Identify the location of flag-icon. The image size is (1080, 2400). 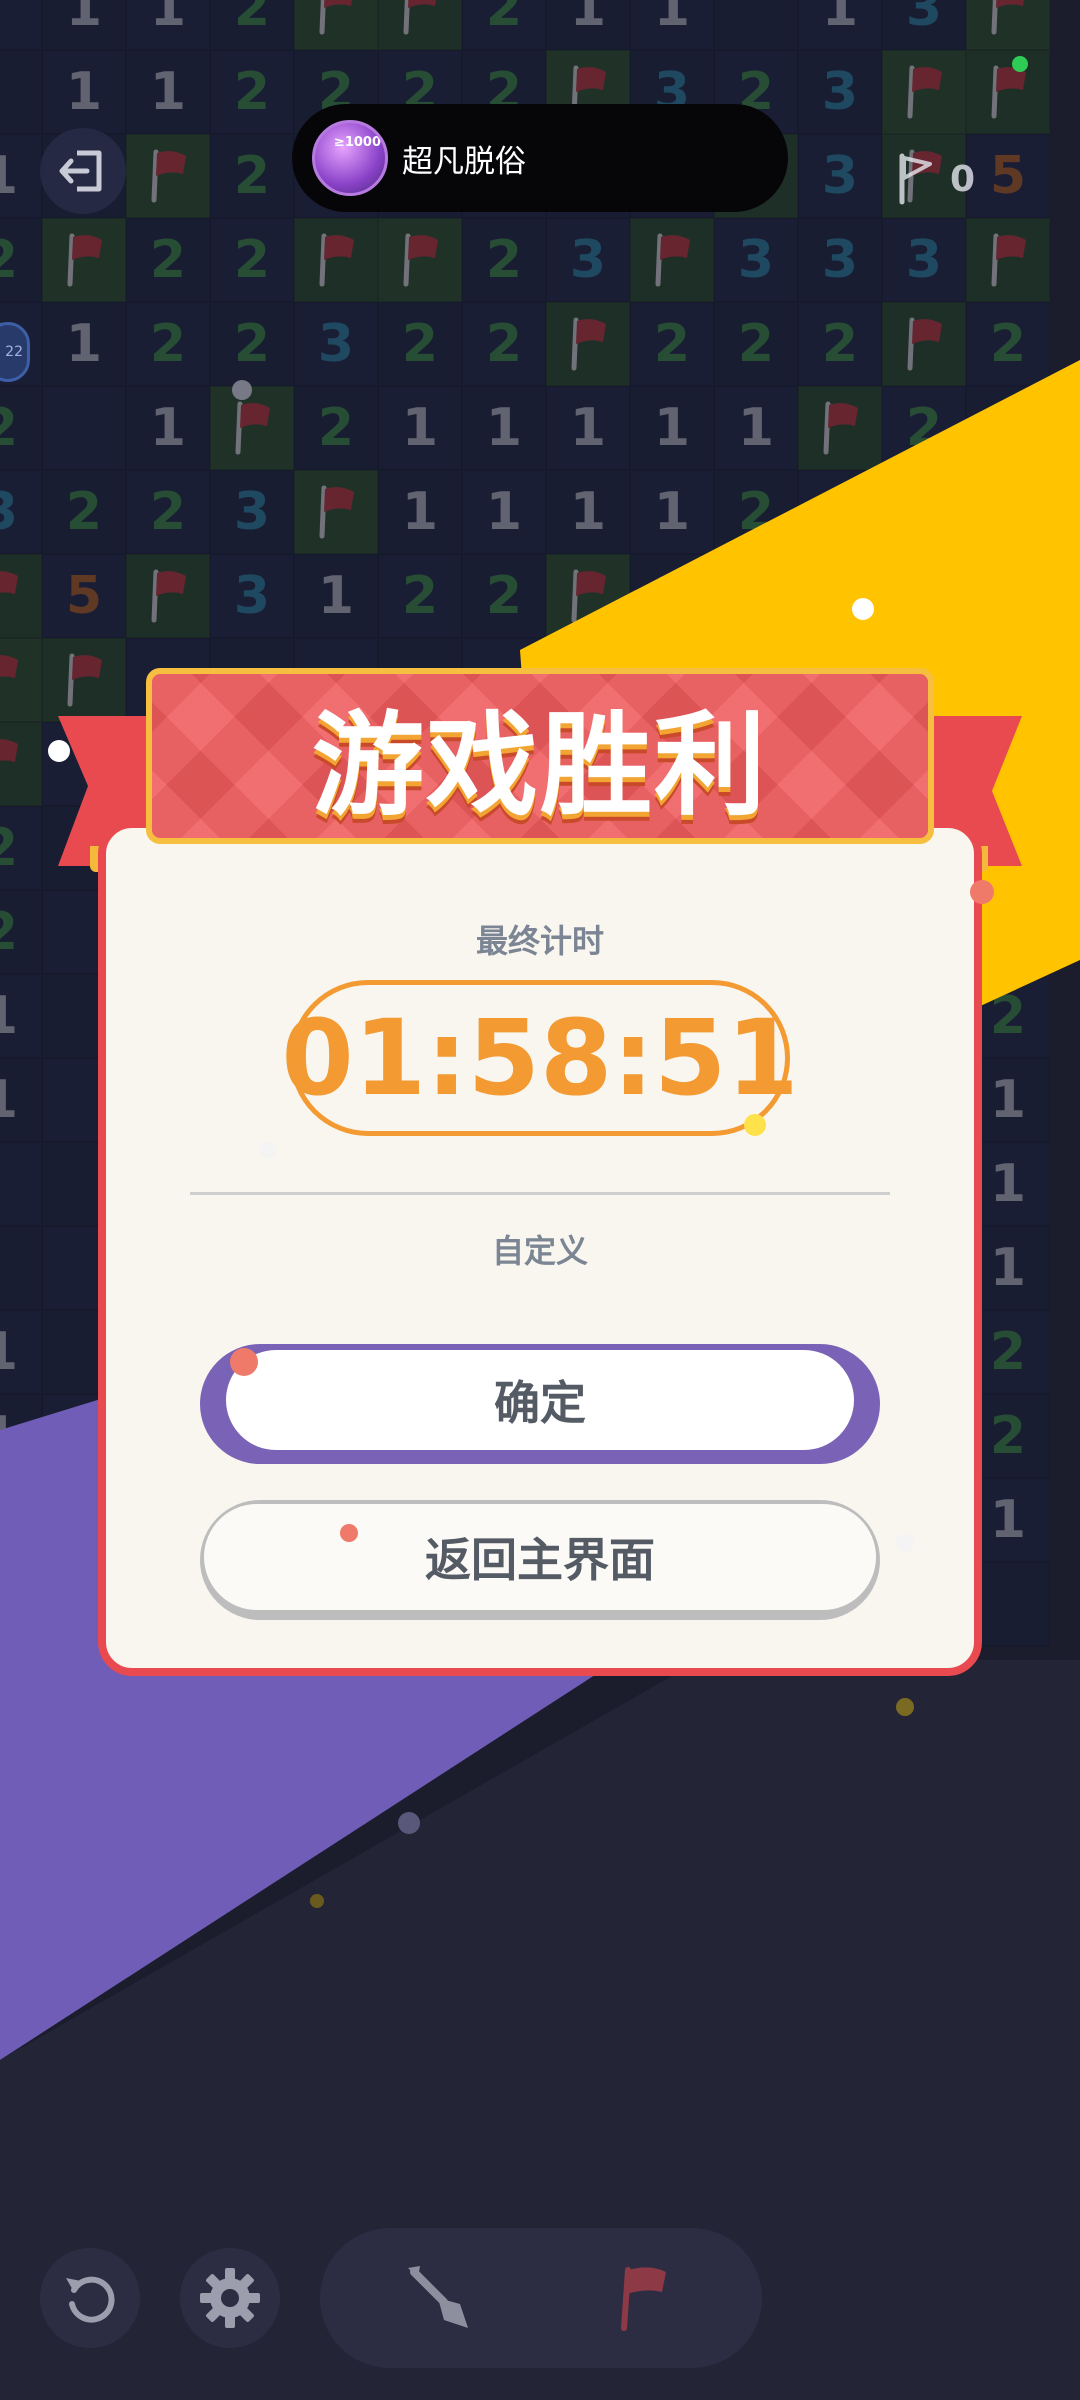
(643, 2299).